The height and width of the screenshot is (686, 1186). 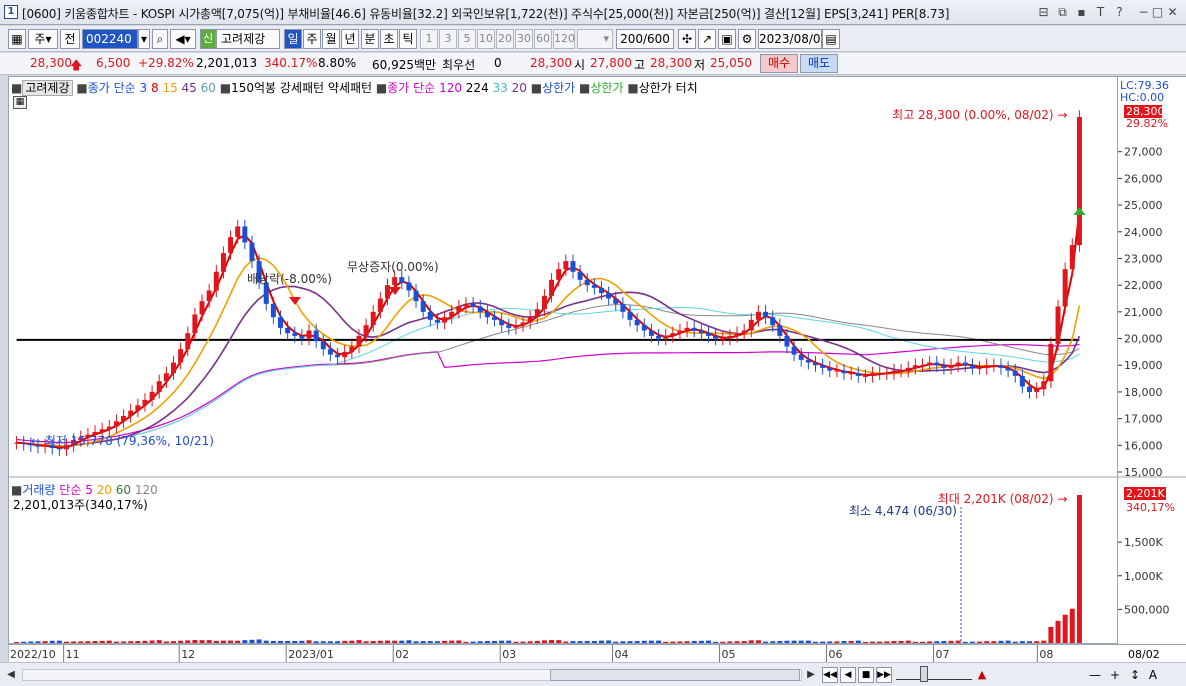 I want to click on legend-stock-name: 고려제강, so click(x=47, y=88).